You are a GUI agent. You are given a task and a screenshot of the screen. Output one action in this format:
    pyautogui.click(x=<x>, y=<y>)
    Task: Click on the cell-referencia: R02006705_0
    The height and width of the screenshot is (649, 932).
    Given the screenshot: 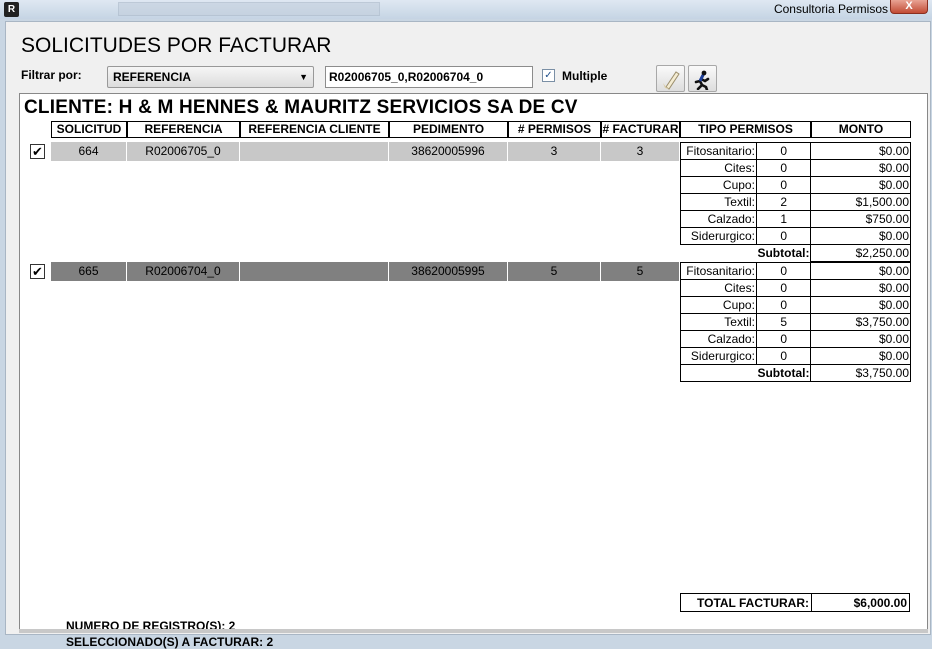 What is the action you would take?
    pyautogui.click(x=183, y=151)
    